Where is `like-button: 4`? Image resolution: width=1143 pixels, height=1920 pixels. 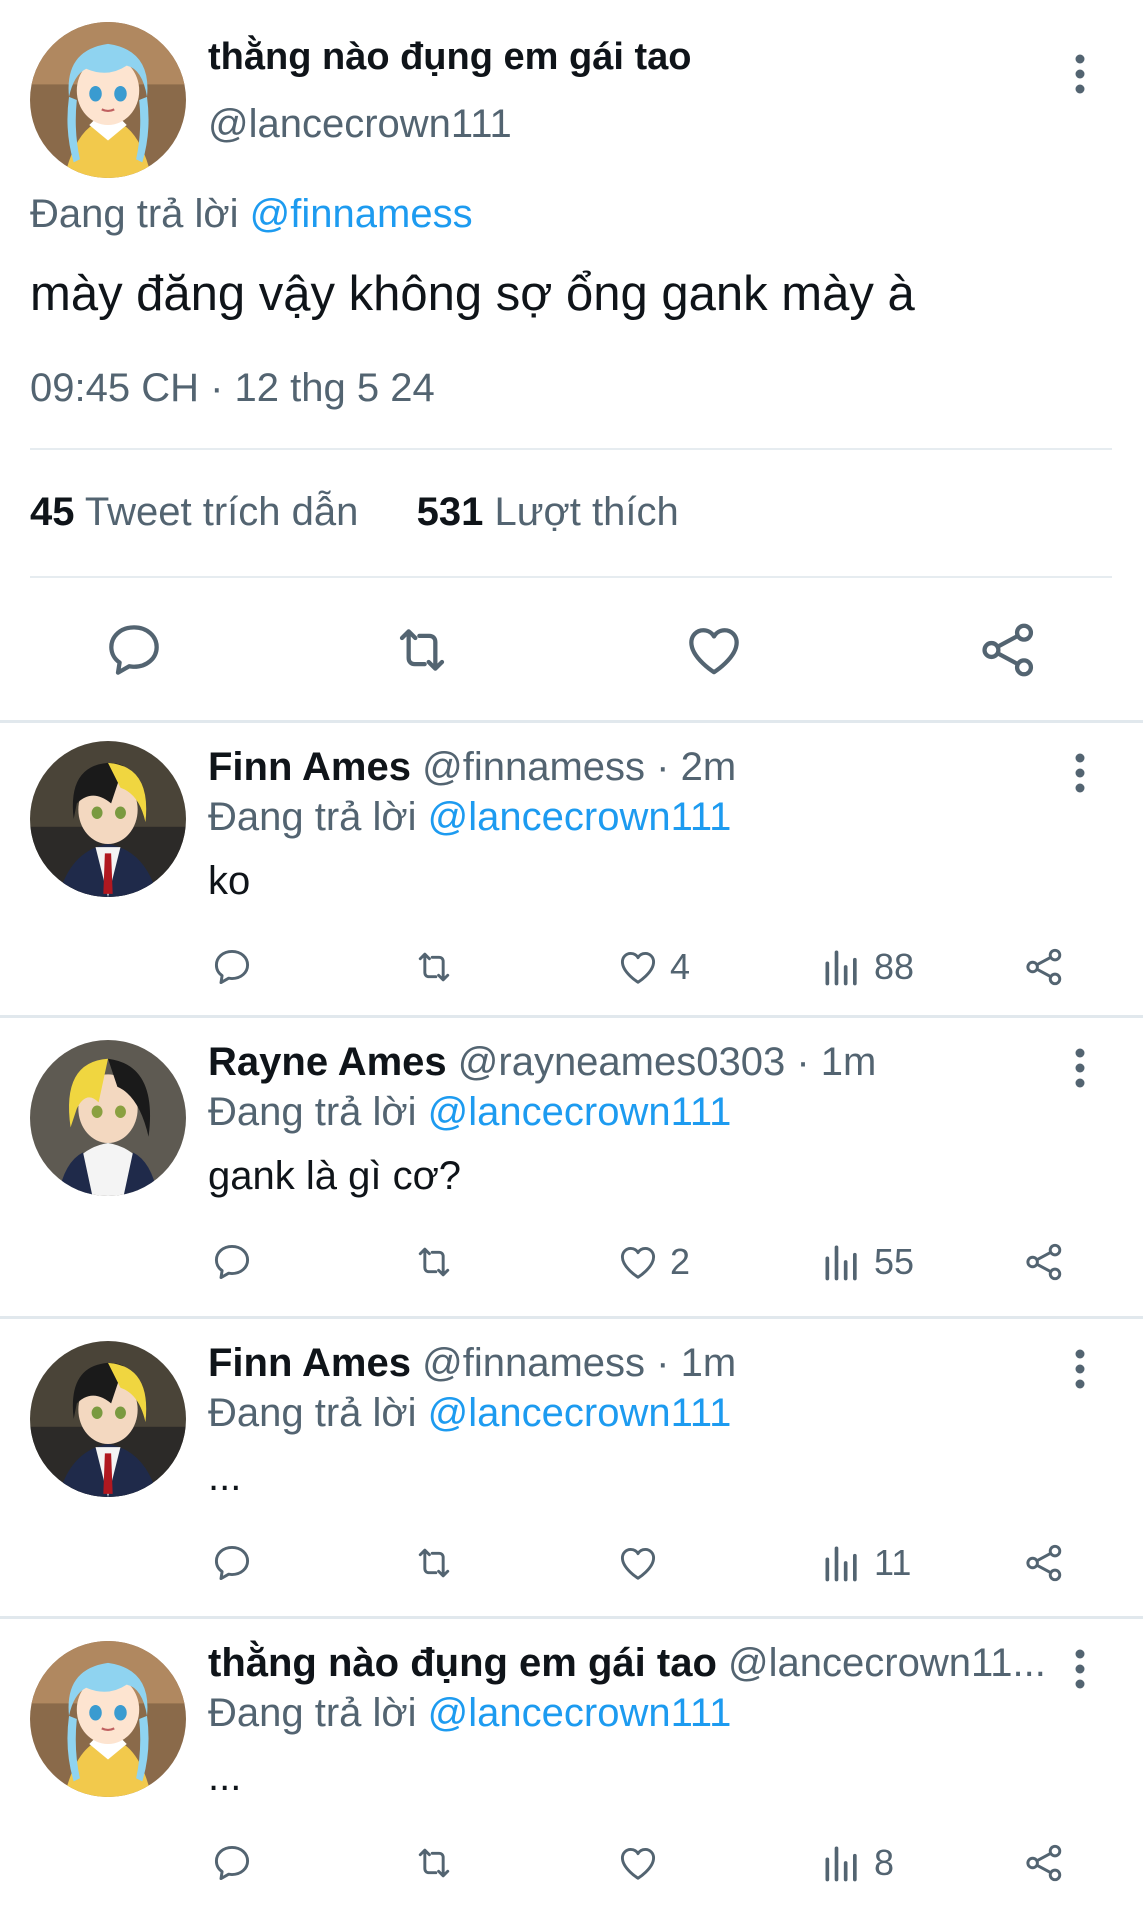
like-button: 4 is located at coordinates (653, 967).